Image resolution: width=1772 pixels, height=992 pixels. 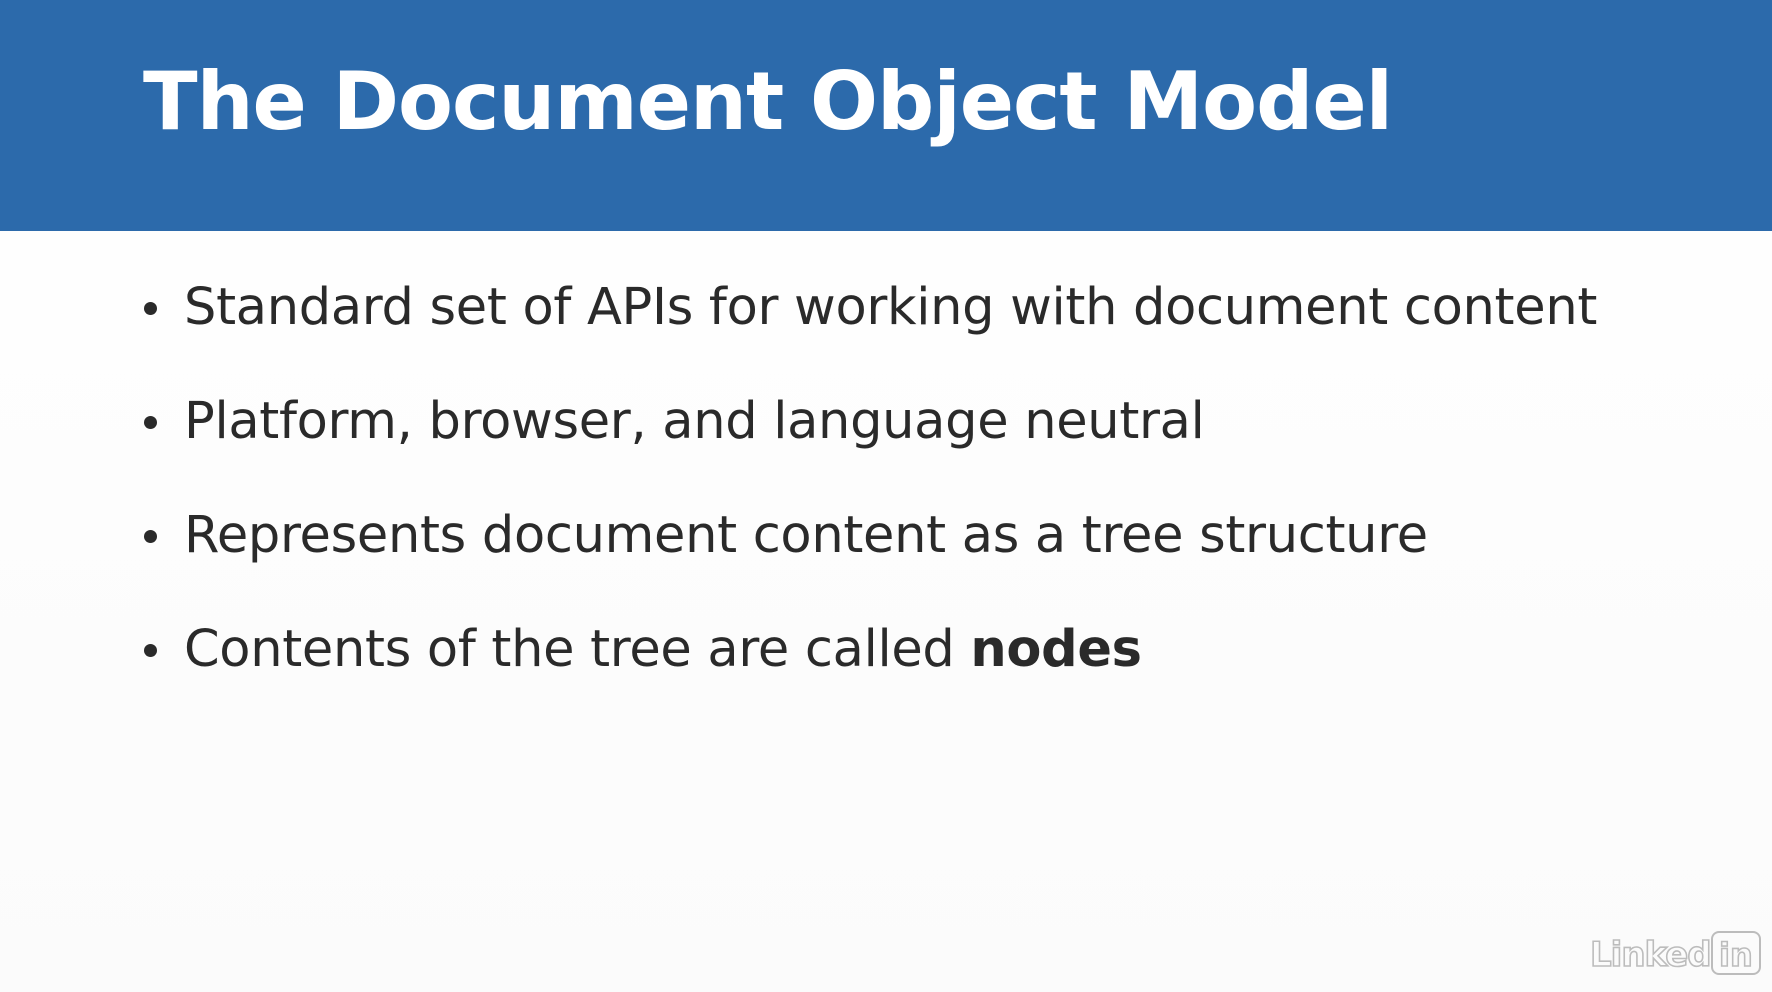 What do you see at coordinates (577, 649) in the screenshot?
I see `bullet-text-plain: Contents of the tree are called` at bounding box center [577, 649].